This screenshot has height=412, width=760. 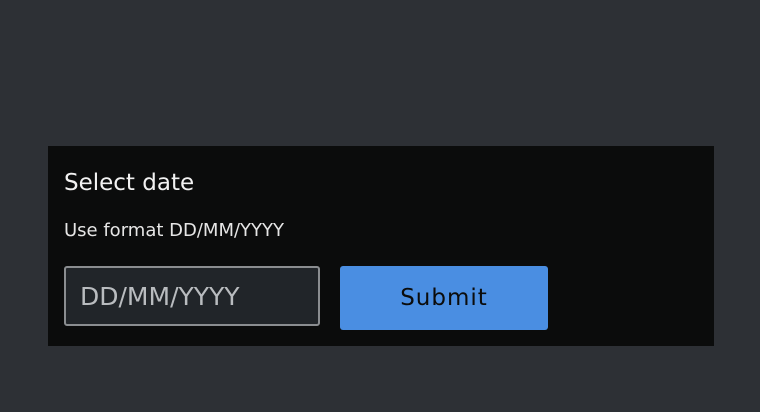 What do you see at coordinates (192, 296) in the screenshot?
I see `date-input` at bounding box center [192, 296].